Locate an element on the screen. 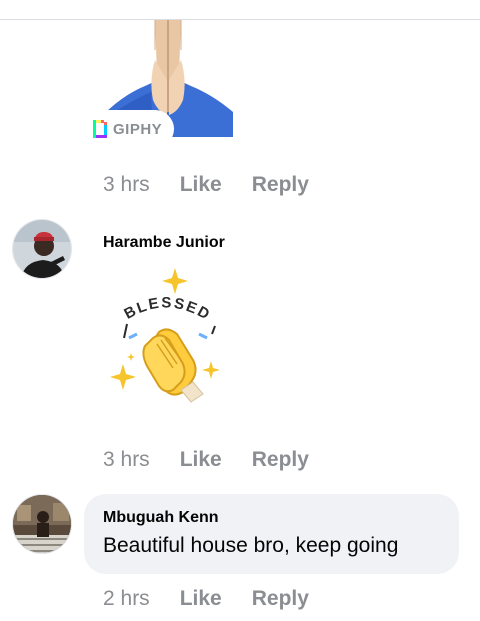 The height and width of the screenshot is (621, 480). top-divider is located at coordinates (240, 19).